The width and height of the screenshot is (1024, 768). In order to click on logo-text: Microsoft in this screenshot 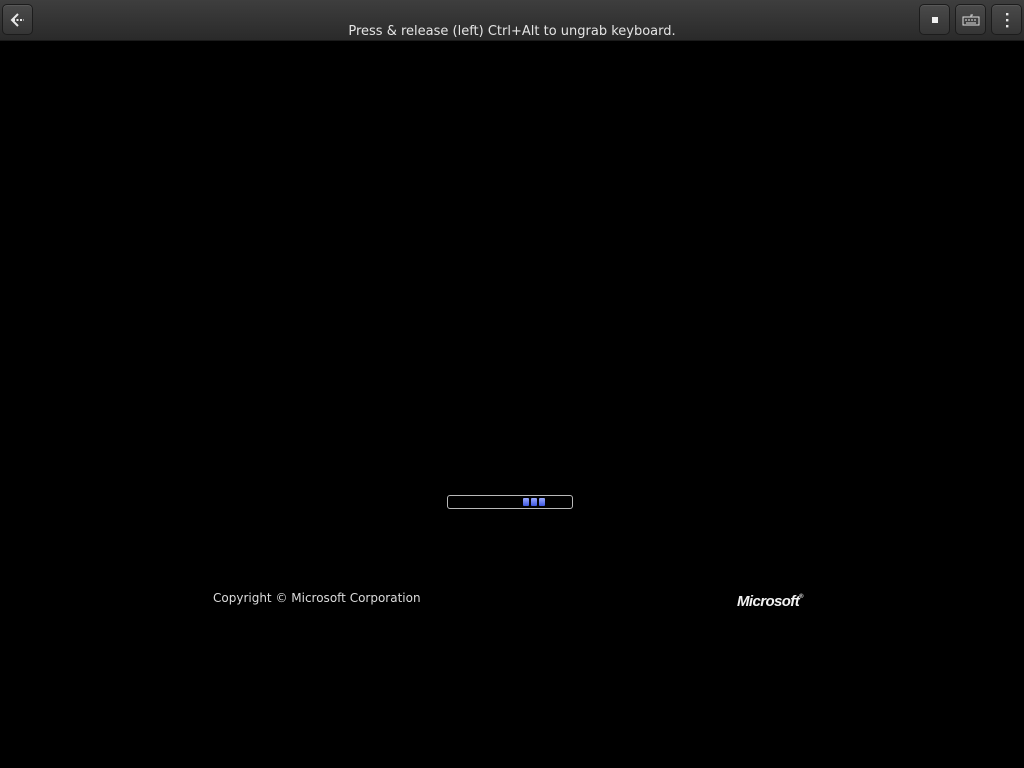, I will do `click(768, 601)`.